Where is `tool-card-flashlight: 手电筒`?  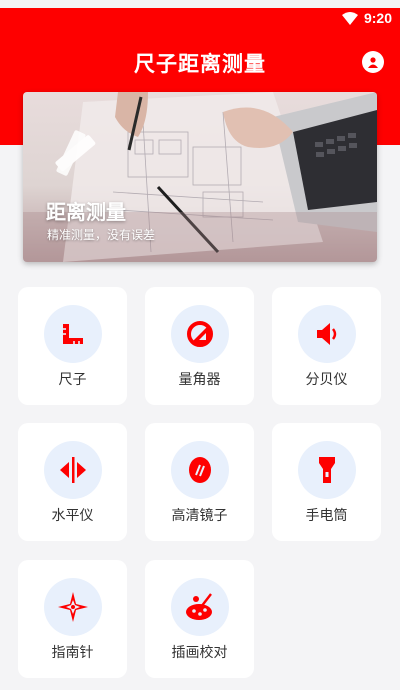 tool-card-flashlight: 手电筒 is located at coordinates (326, 482).